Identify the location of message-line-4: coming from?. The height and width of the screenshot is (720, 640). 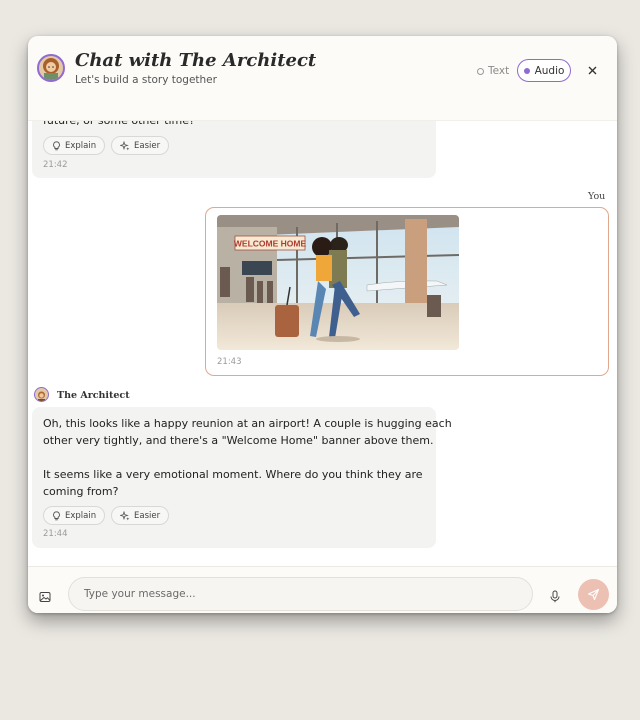
(81, 491).